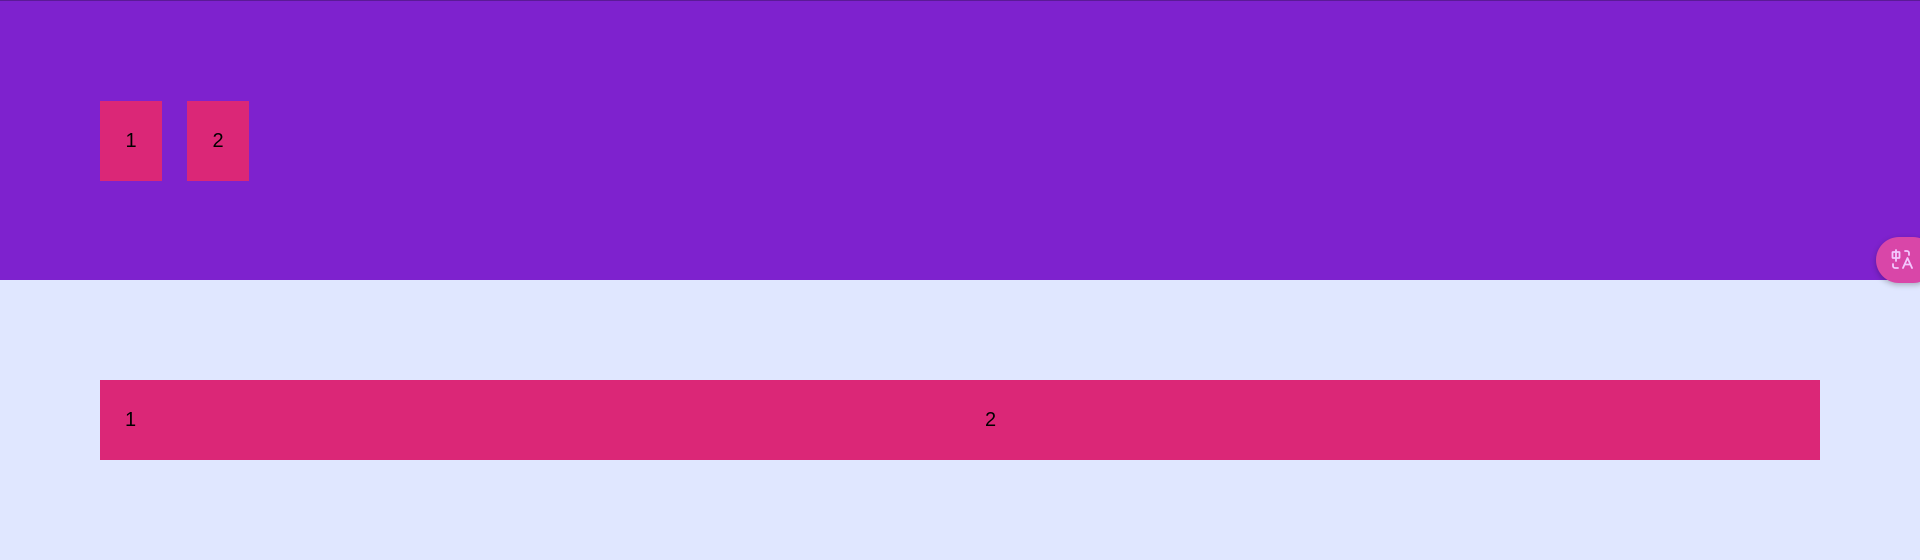 This screenshot has height=560, width=1920. I want to click on top-box-2-label: 2, so click(218, 141).